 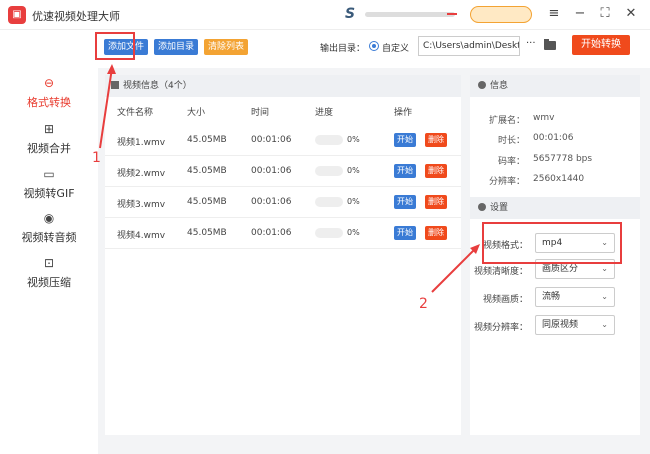 I want to click on arrow-1-head, so click(x=111, y=69).